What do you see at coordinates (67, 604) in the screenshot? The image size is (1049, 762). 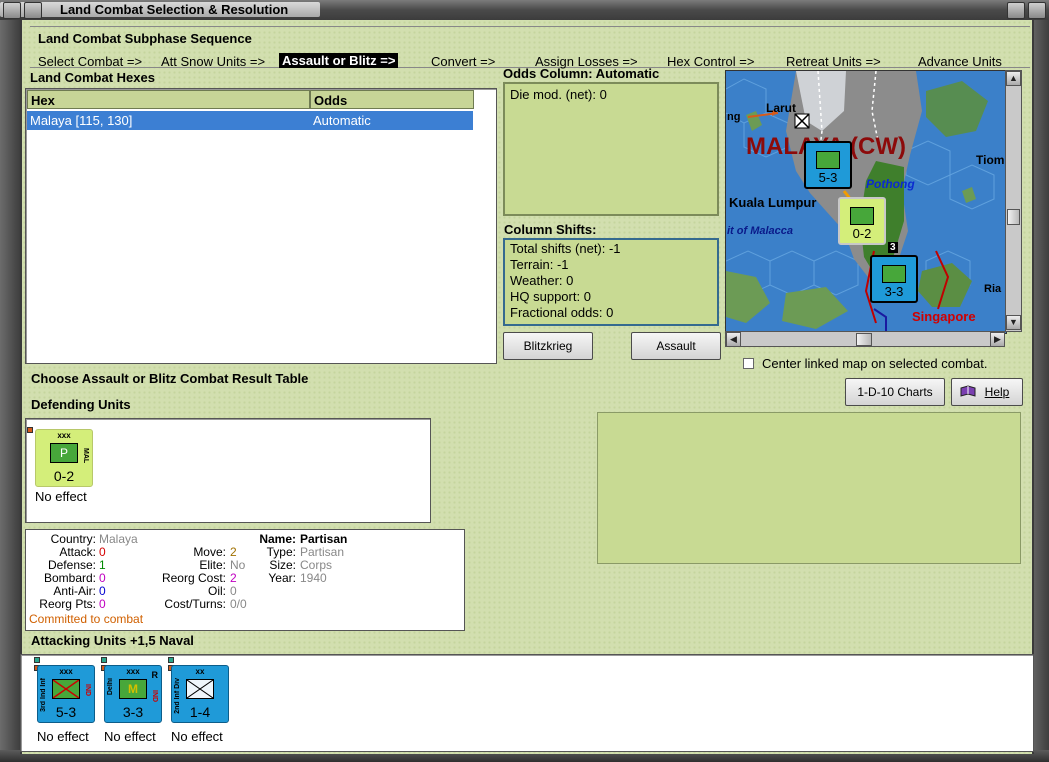 I see `reorg-pts-label: Reorg Pts:` at bounding box center [67, 604].